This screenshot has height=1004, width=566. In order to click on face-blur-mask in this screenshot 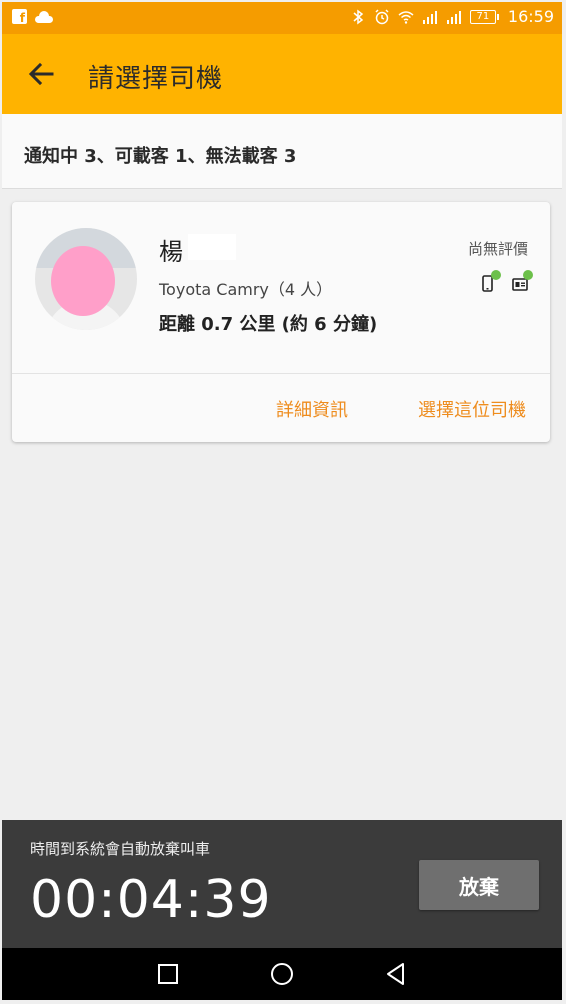, I will do `click(83, 281)`.